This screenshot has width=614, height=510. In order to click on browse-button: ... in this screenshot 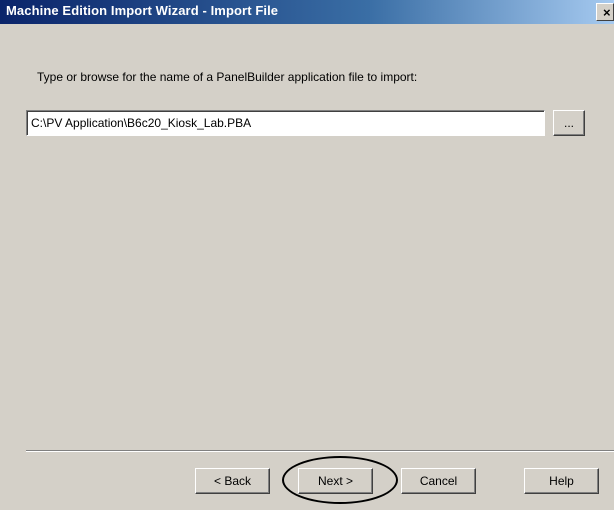, I will do `click(569, 123)`.